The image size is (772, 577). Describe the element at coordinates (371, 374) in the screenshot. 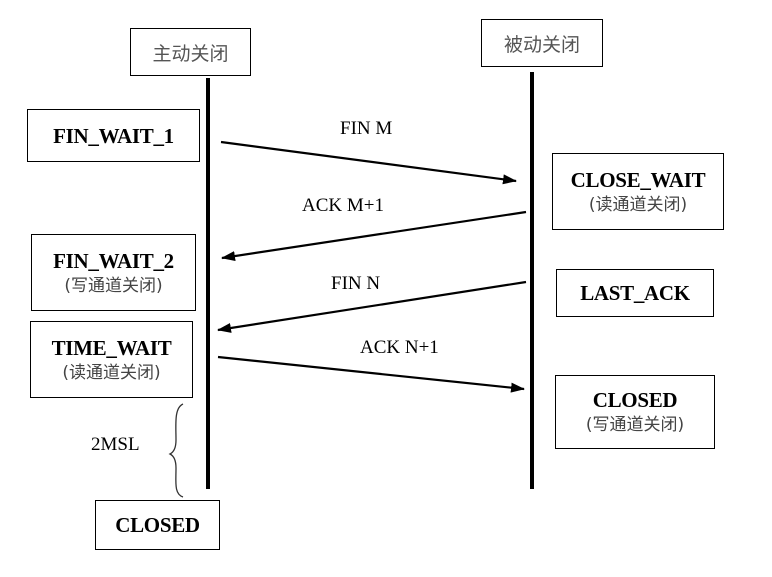

I see `arrow-ack-n1` at that location.